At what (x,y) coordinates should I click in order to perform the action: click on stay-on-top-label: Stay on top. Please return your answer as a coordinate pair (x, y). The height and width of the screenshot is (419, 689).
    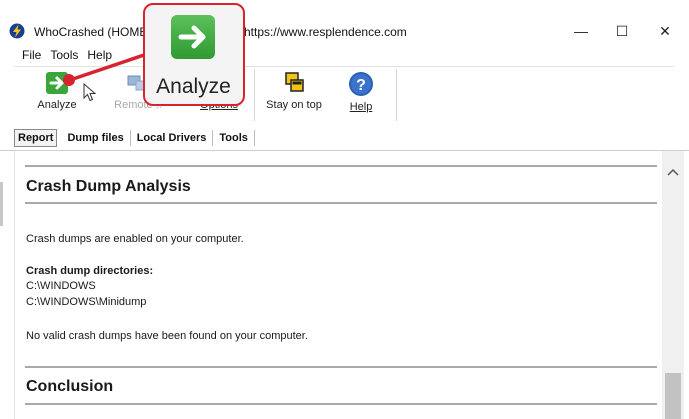
    Looking at the image, I should click on (294, 105).